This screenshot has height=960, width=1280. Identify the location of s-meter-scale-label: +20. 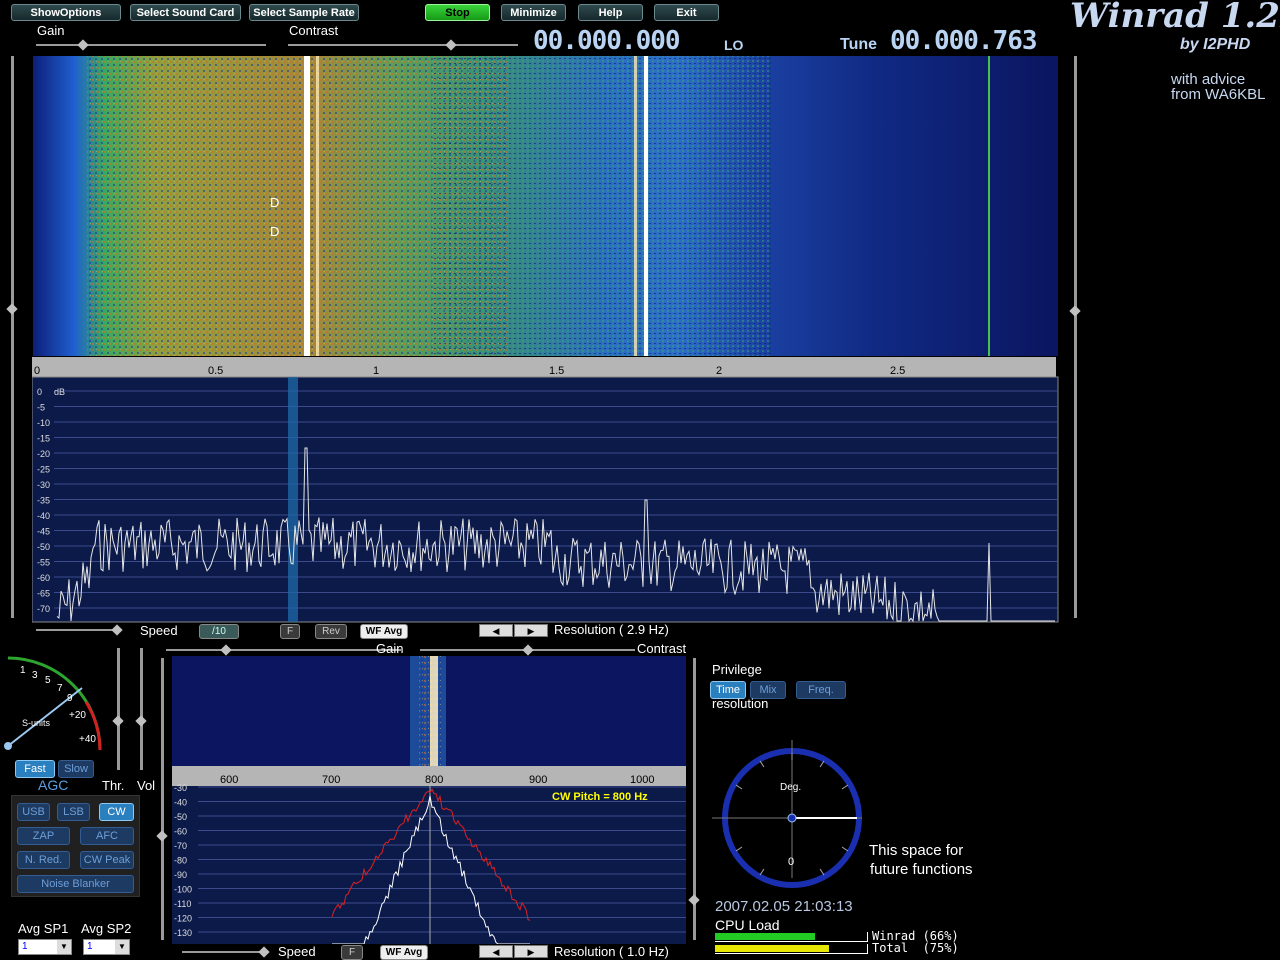
(77, 715).